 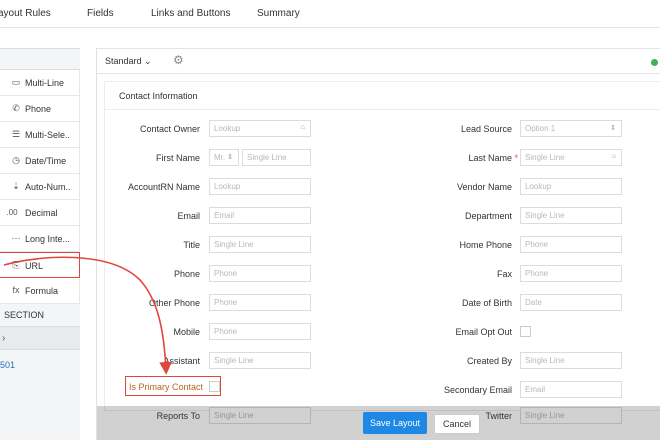 I want to click on field-vendor-name: Lookup, so click(x=571, y=186).